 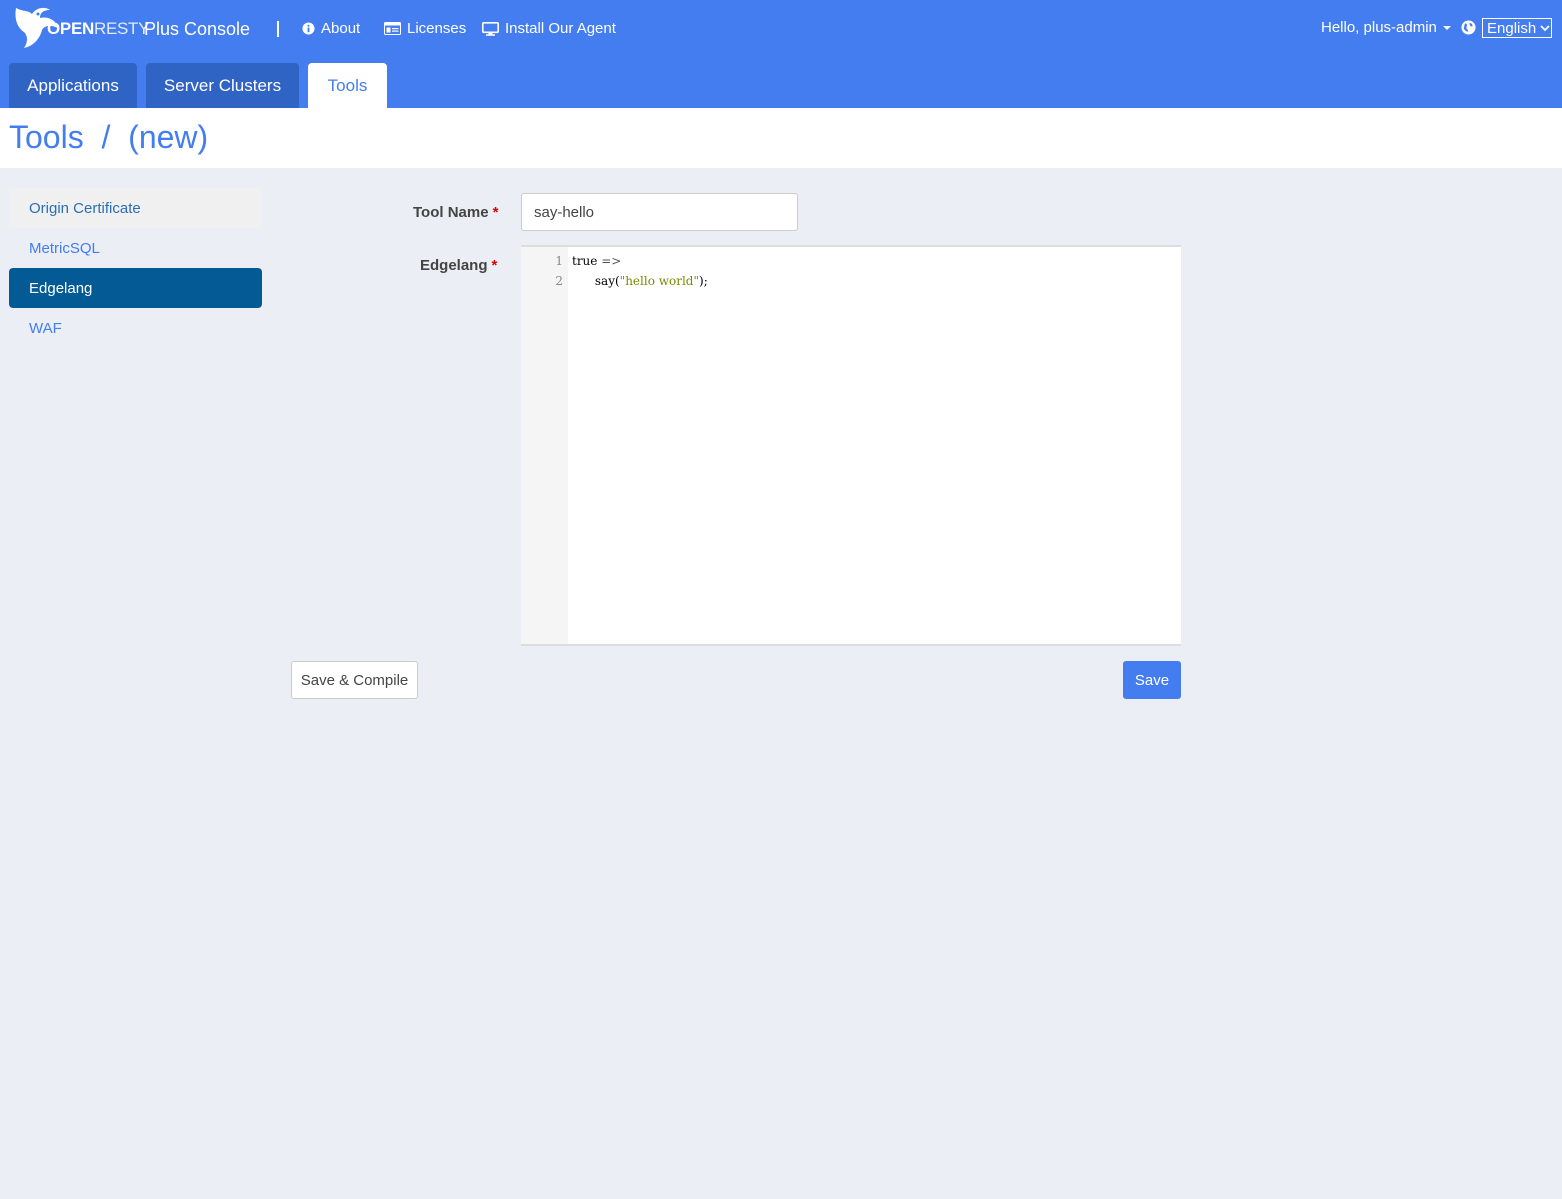 I want to click on tool-name-label: Tool Name *, so click(x=455, y=212).